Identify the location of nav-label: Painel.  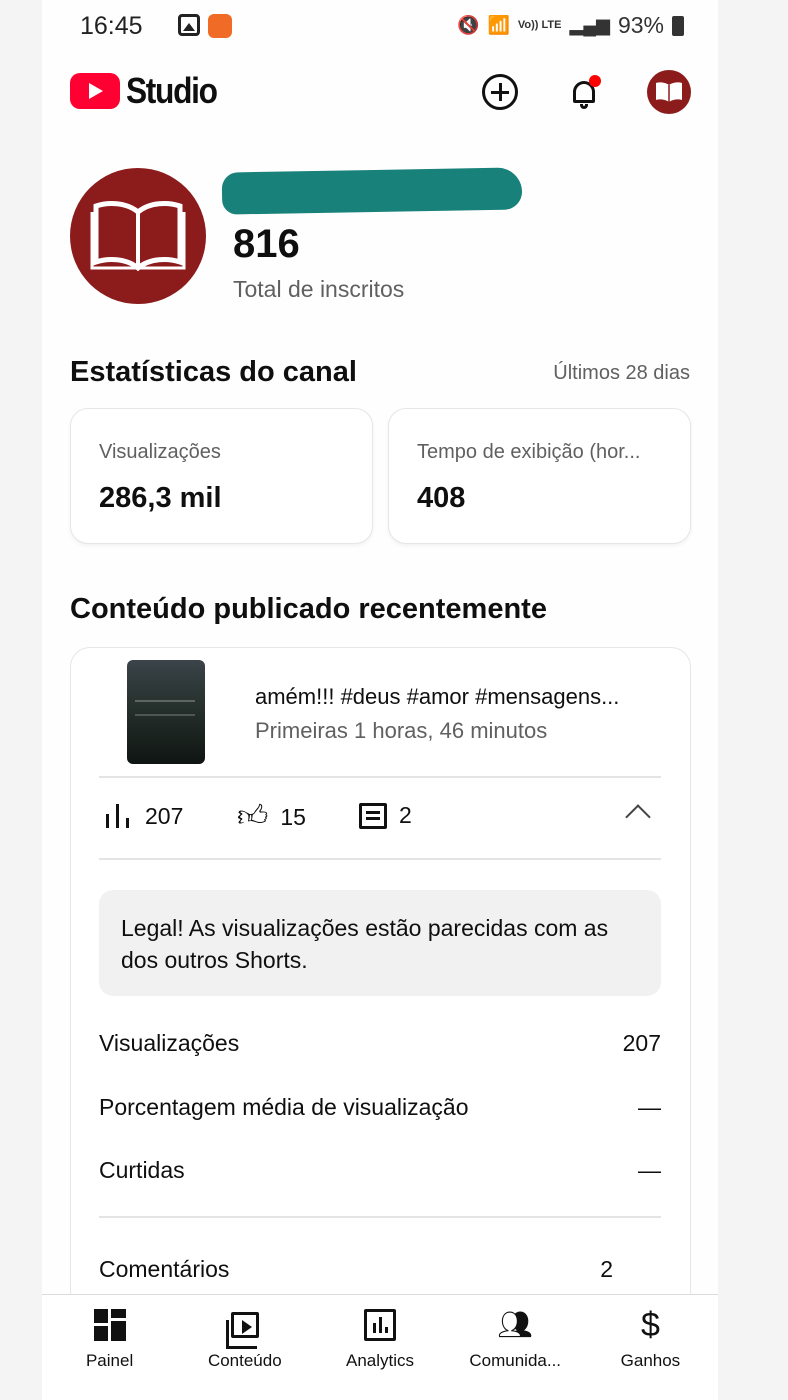
(109, 1360).